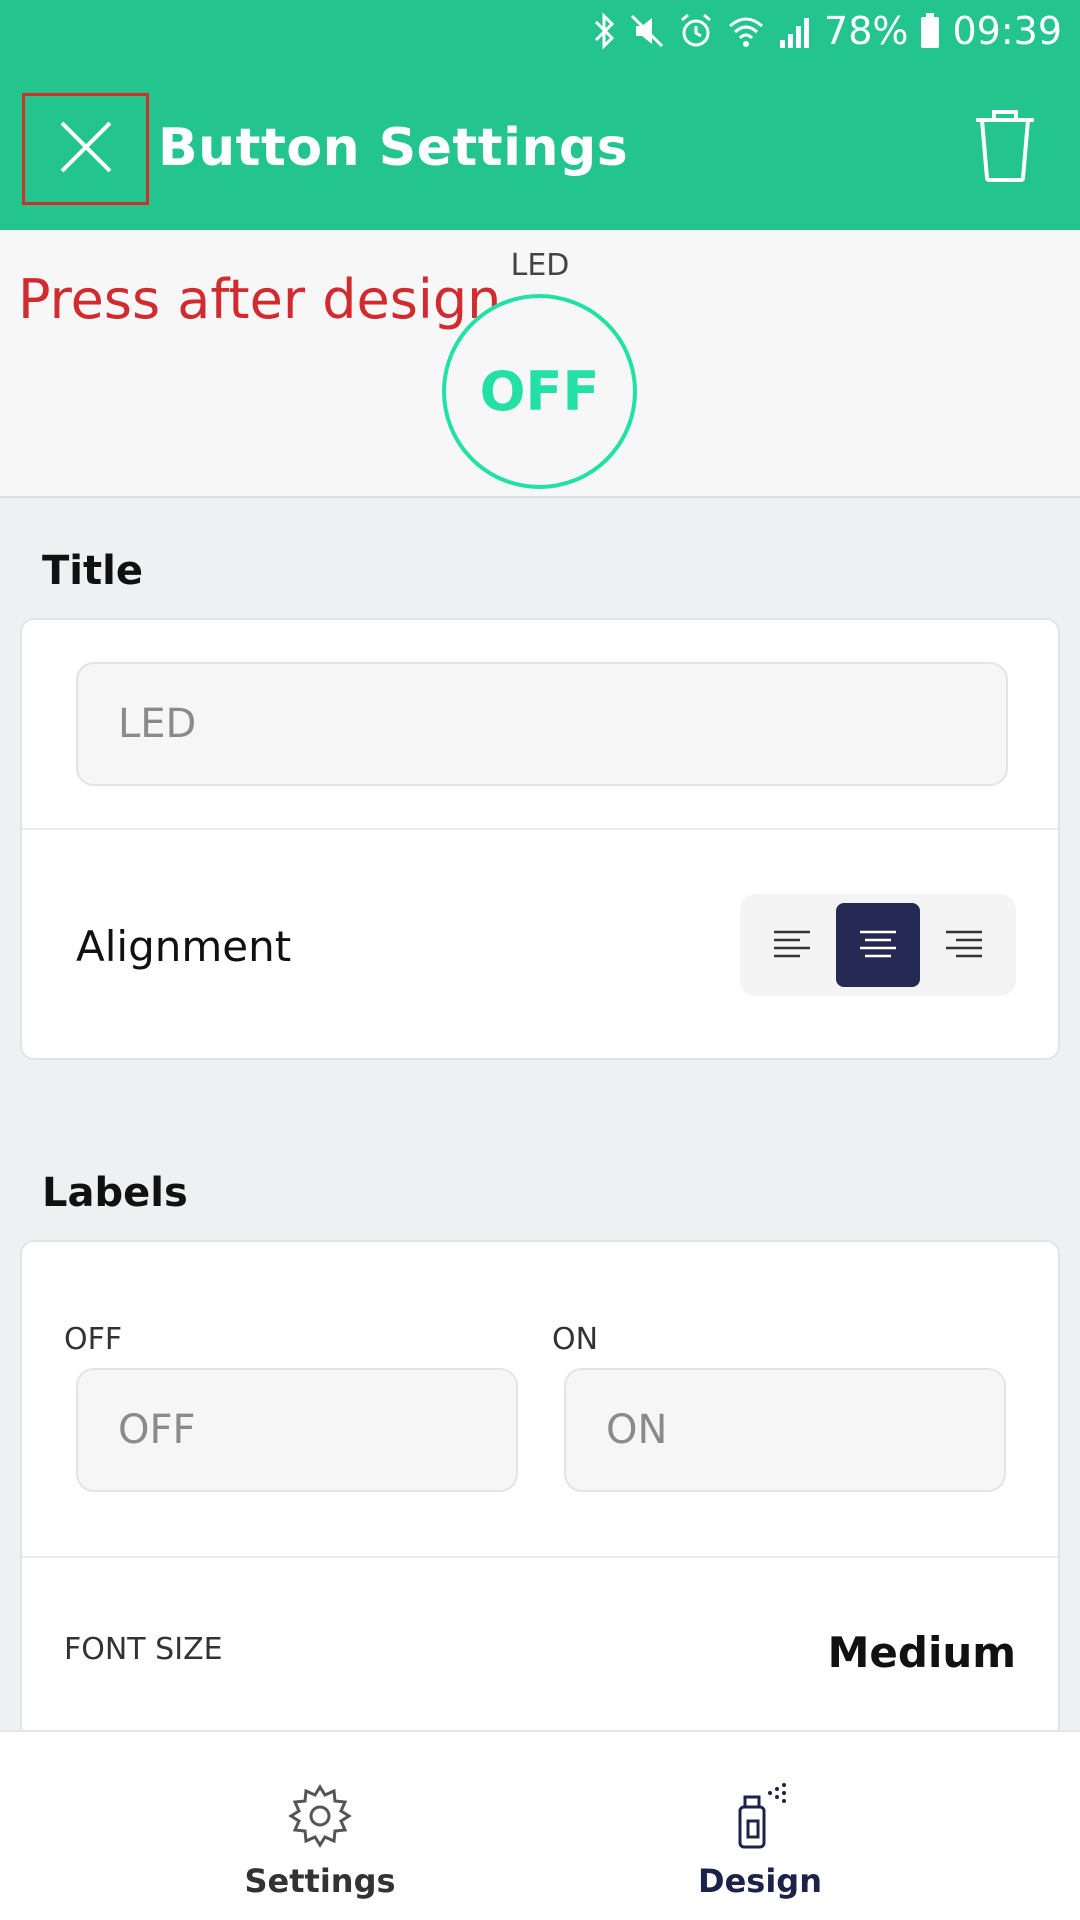  Describe the element at coordinates (320, 1816) in the screenshot. I see `gear-icon` at that location.